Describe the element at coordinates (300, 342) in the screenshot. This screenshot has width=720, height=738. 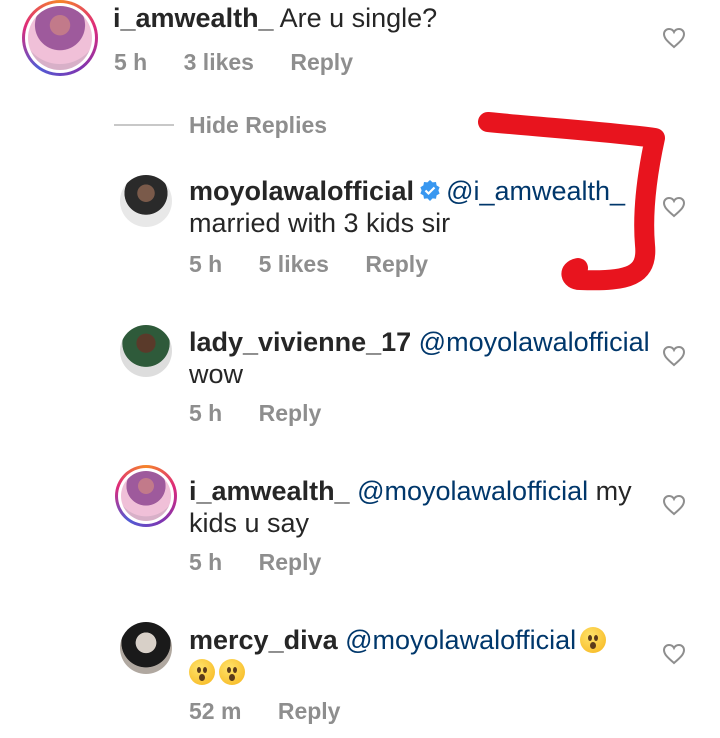
I see `reply-username: lady_vivienne_17` at that location.